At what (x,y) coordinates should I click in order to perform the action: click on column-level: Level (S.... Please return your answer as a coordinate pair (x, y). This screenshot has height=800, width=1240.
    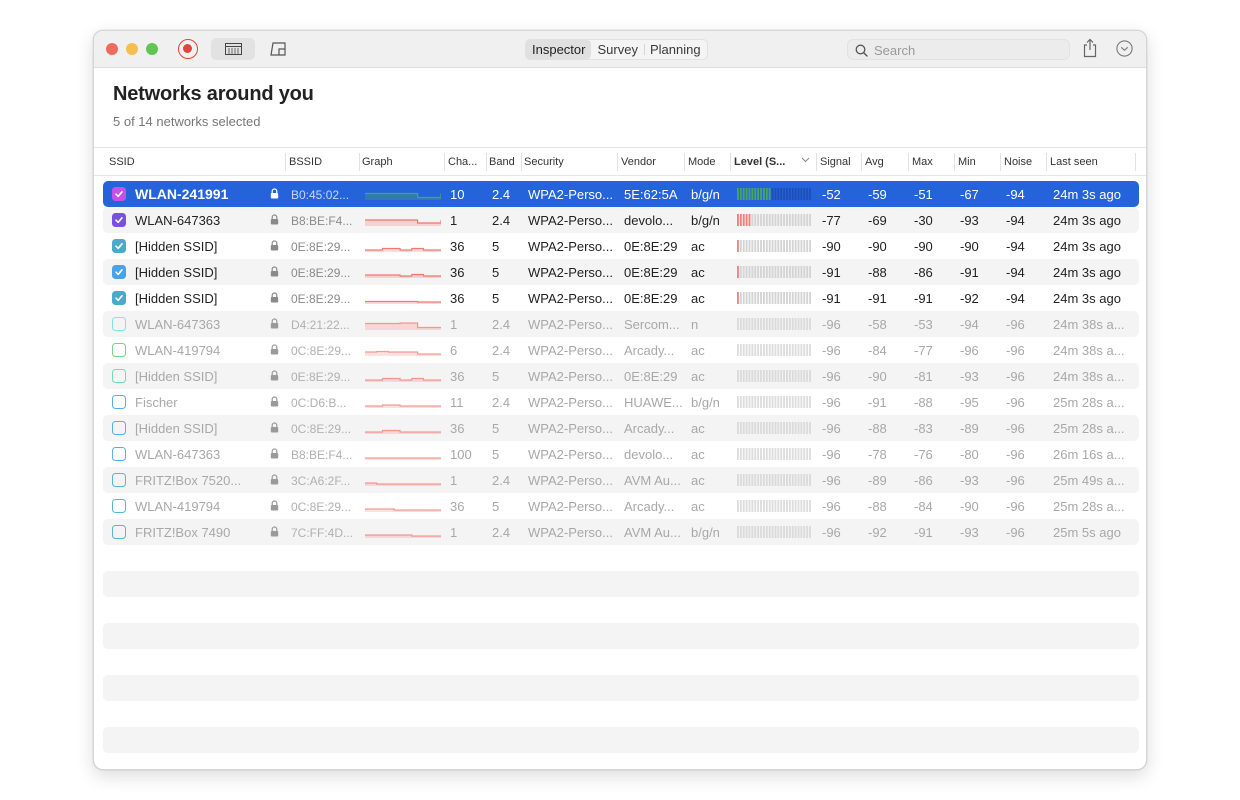
    Looking at the image, I should click on (759, 162).